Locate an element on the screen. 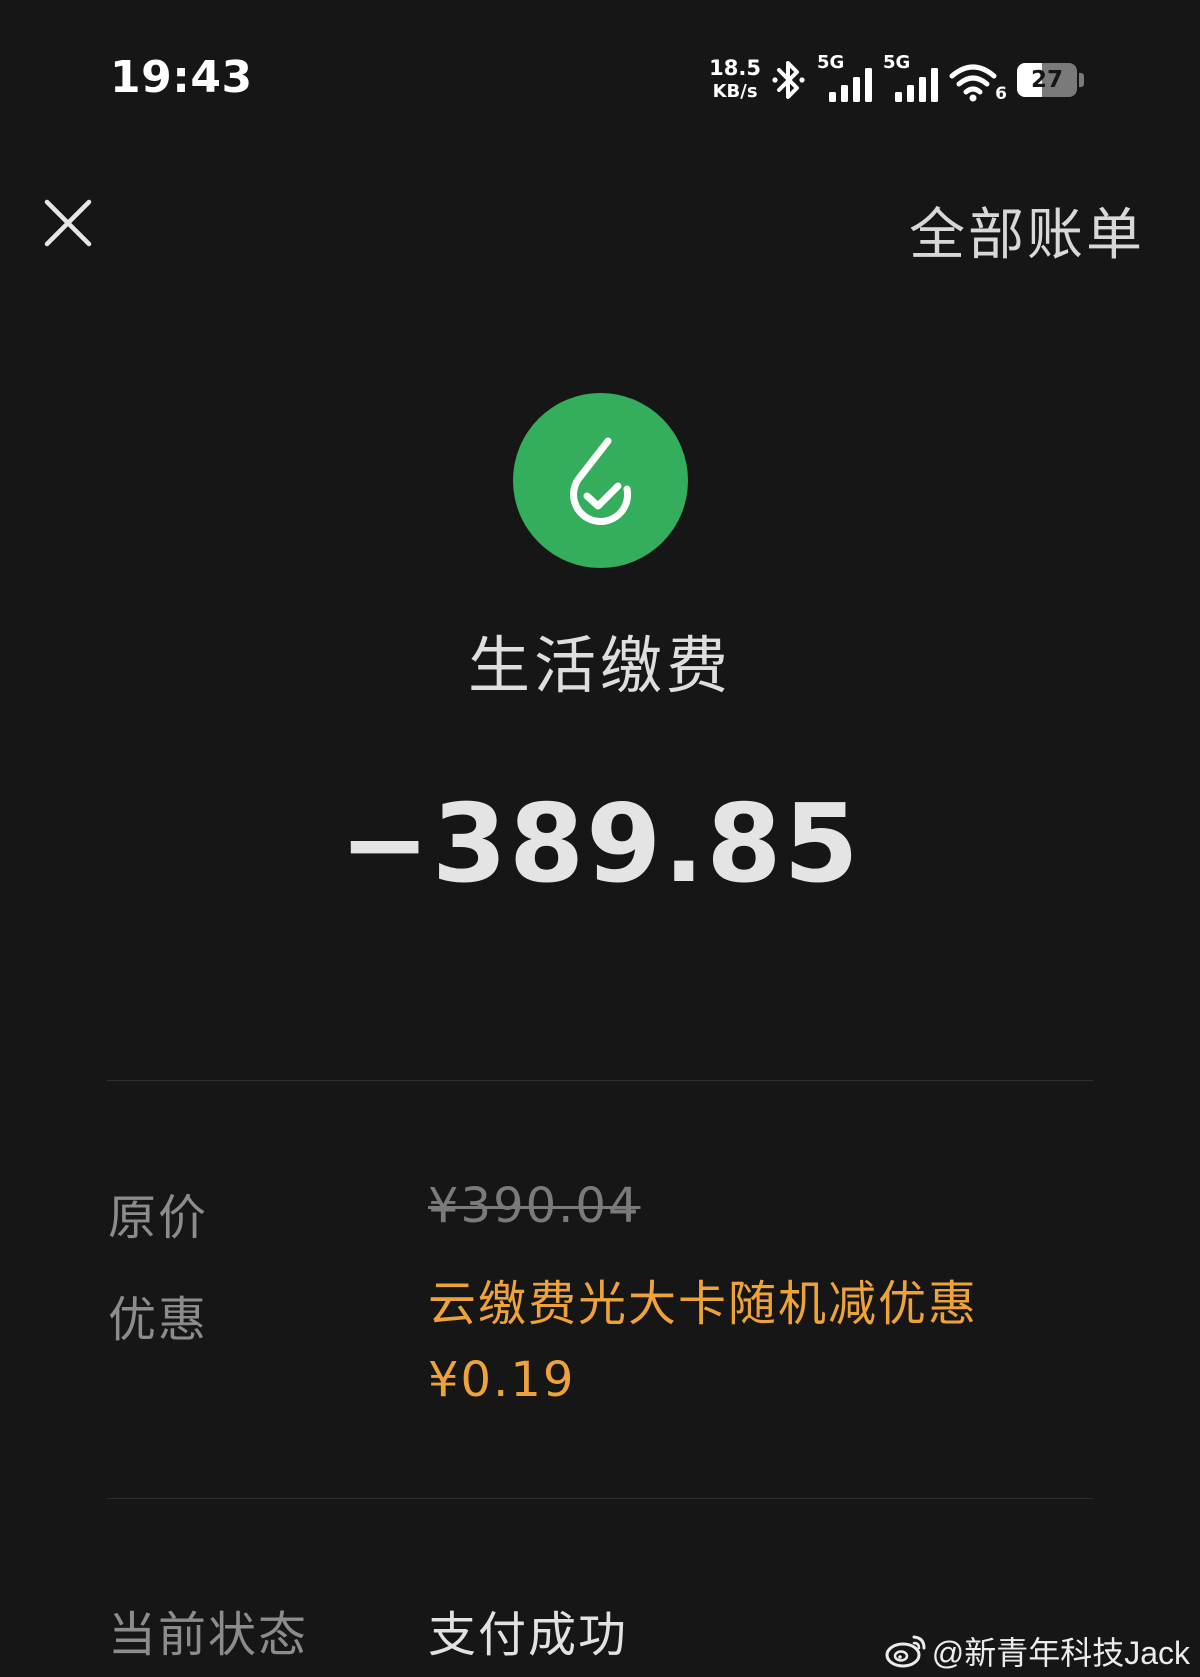 Image resolution: width=1200 pixels, height=1677 pixels. discount-value: 云缴费光大卡随机减优惠 ¥0.19 is located at coordinates (703, 1342).